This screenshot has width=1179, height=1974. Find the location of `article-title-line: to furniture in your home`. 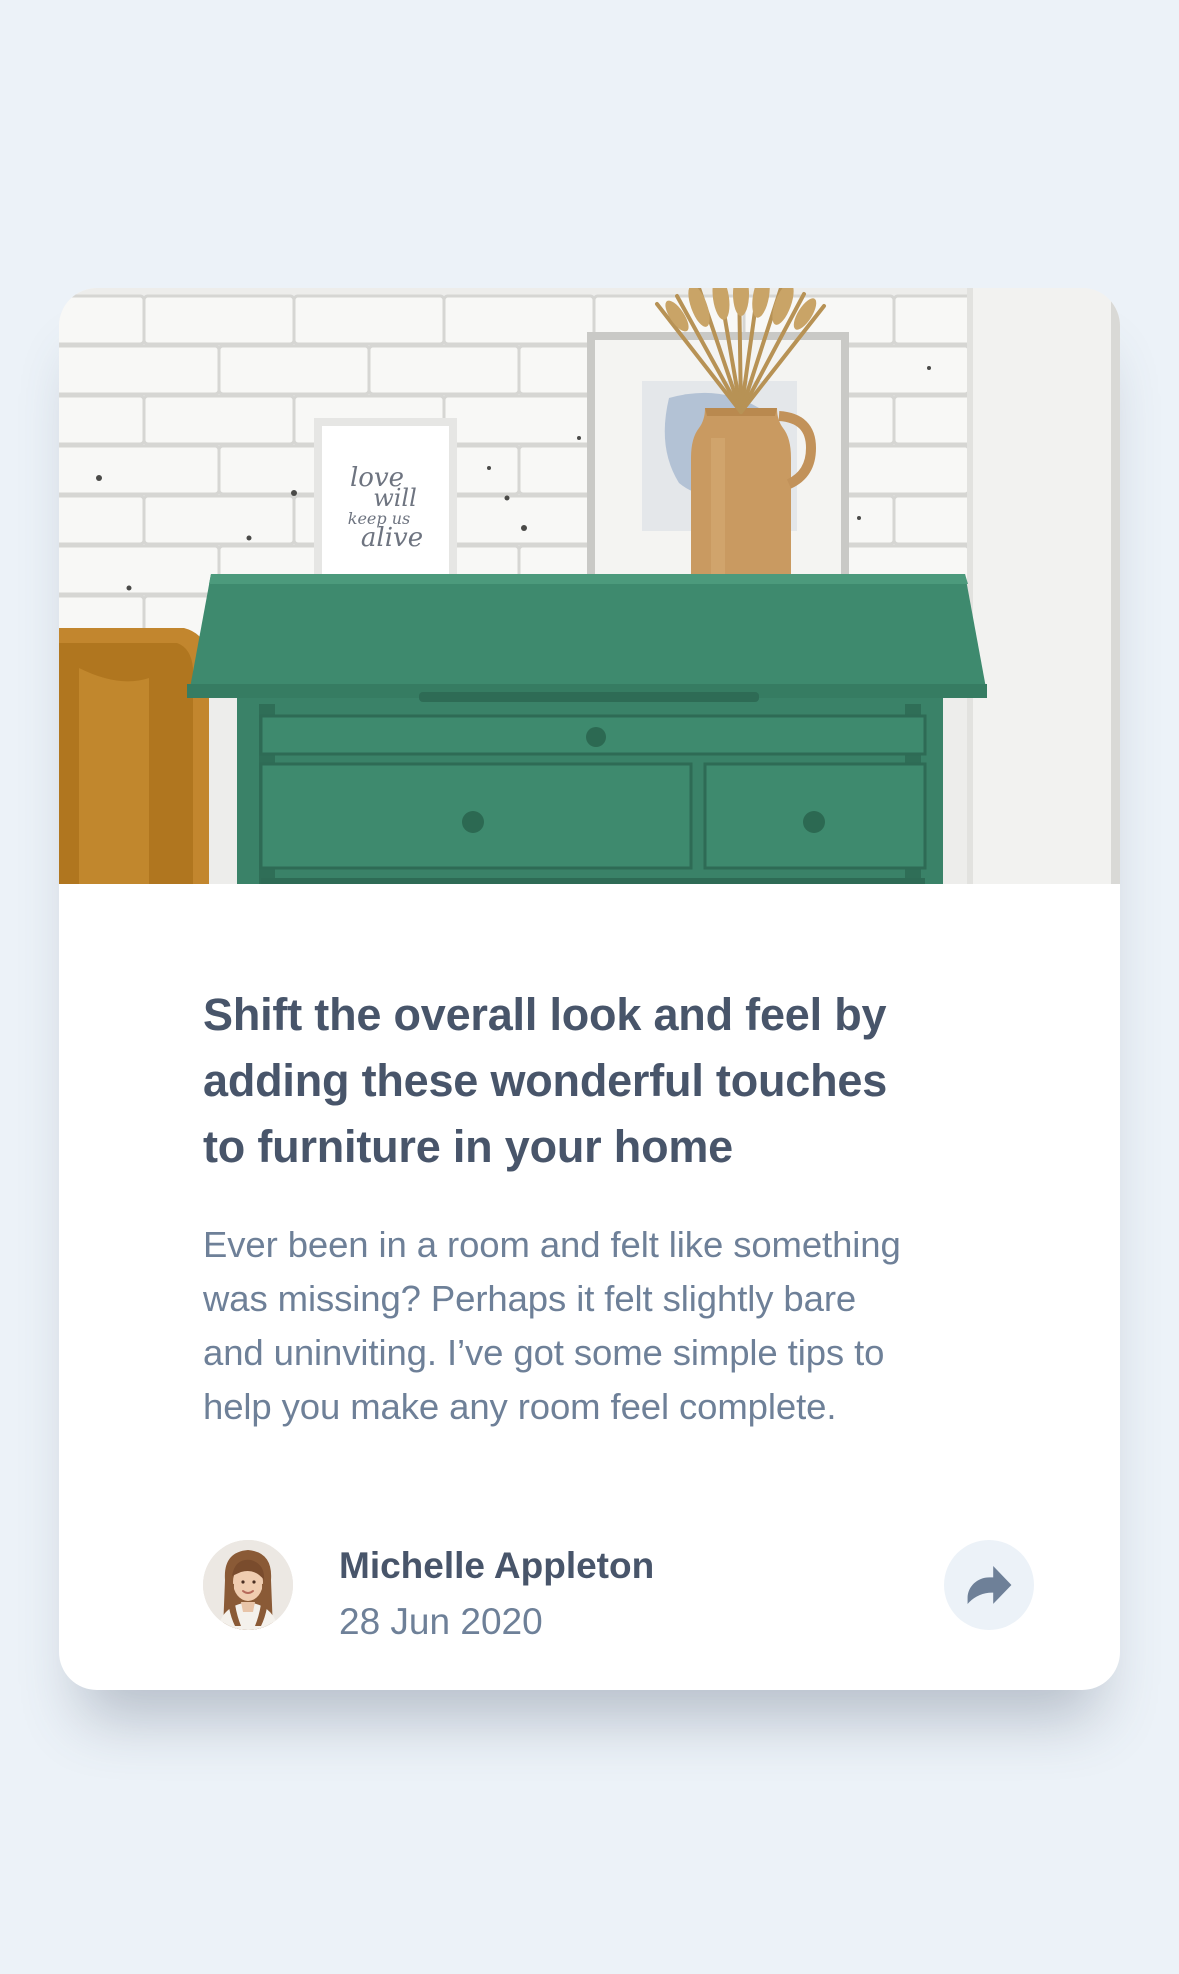

article-title-line: to furniture in your home is located at coordinates (468, 1146).